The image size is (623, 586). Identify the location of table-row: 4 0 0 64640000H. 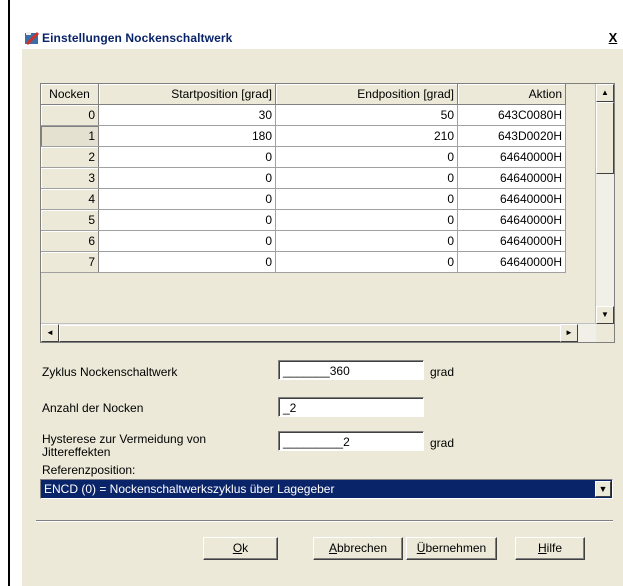
(303, 199).